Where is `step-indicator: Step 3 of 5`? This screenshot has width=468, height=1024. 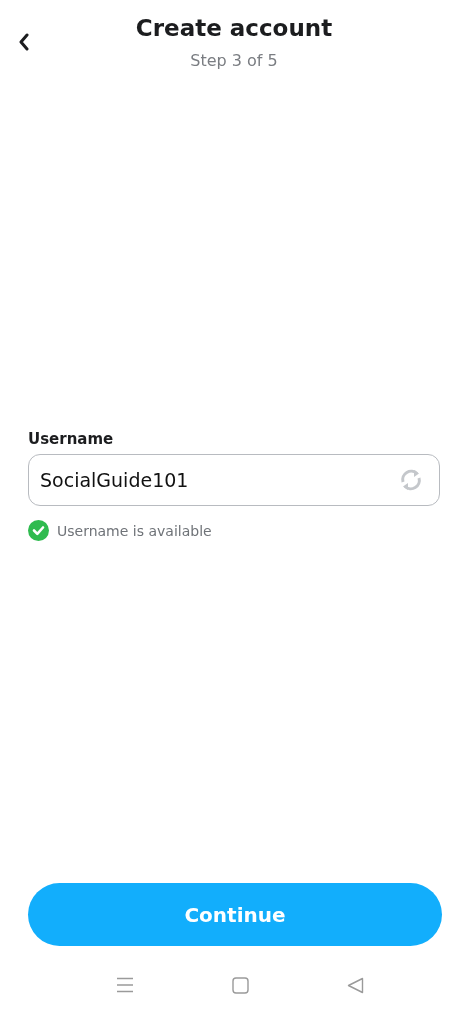 step-indicator: Step 3 of 5 is located at coordinates (234, 60).